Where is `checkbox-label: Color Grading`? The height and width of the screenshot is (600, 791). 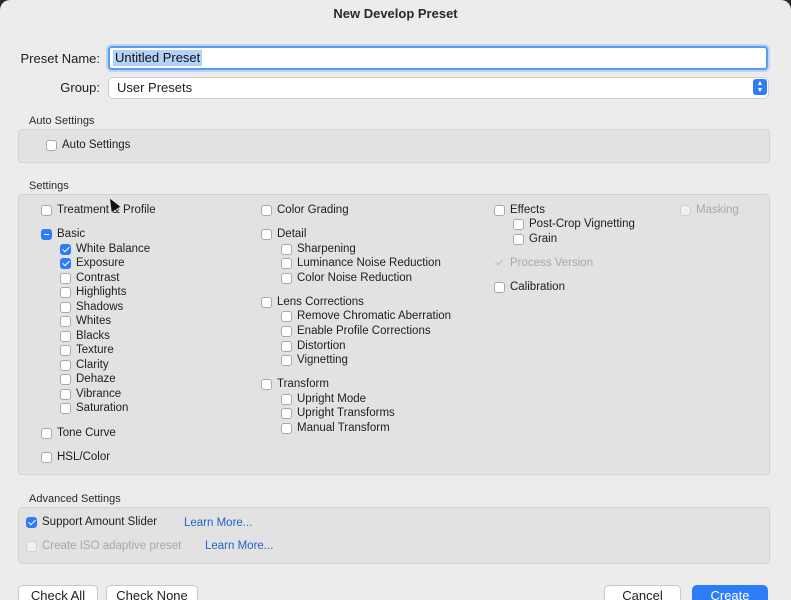
checkbox-label: Color Grading is located at coordinates (313, 210).